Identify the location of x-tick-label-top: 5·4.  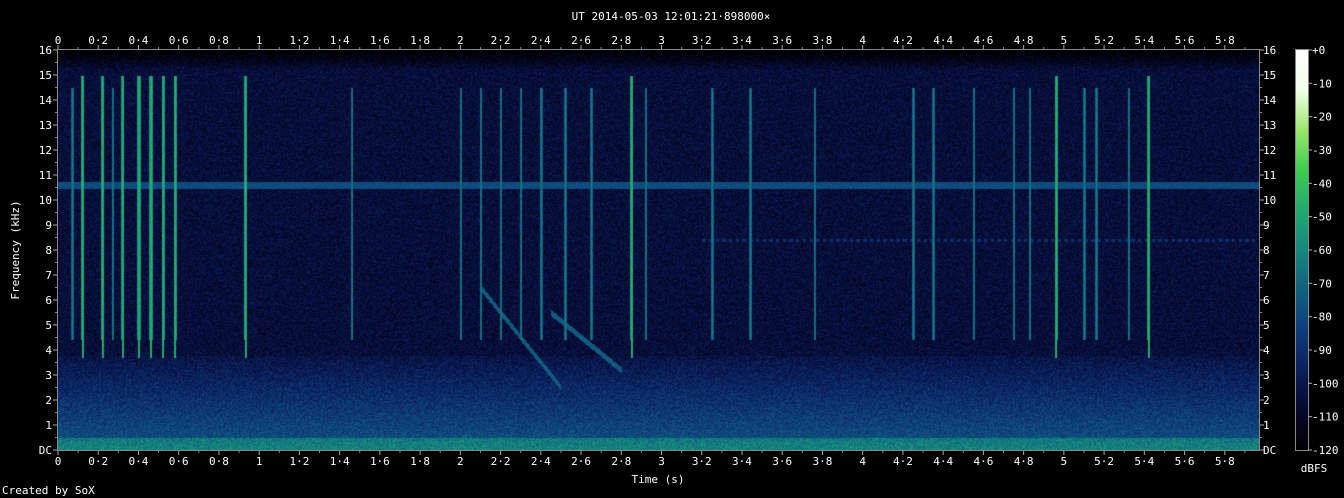
(1144, 40).